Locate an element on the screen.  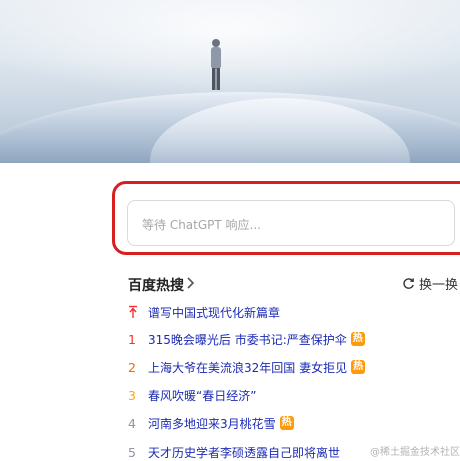
hot-item-rank: 4 is located at coordinates (132, 423).